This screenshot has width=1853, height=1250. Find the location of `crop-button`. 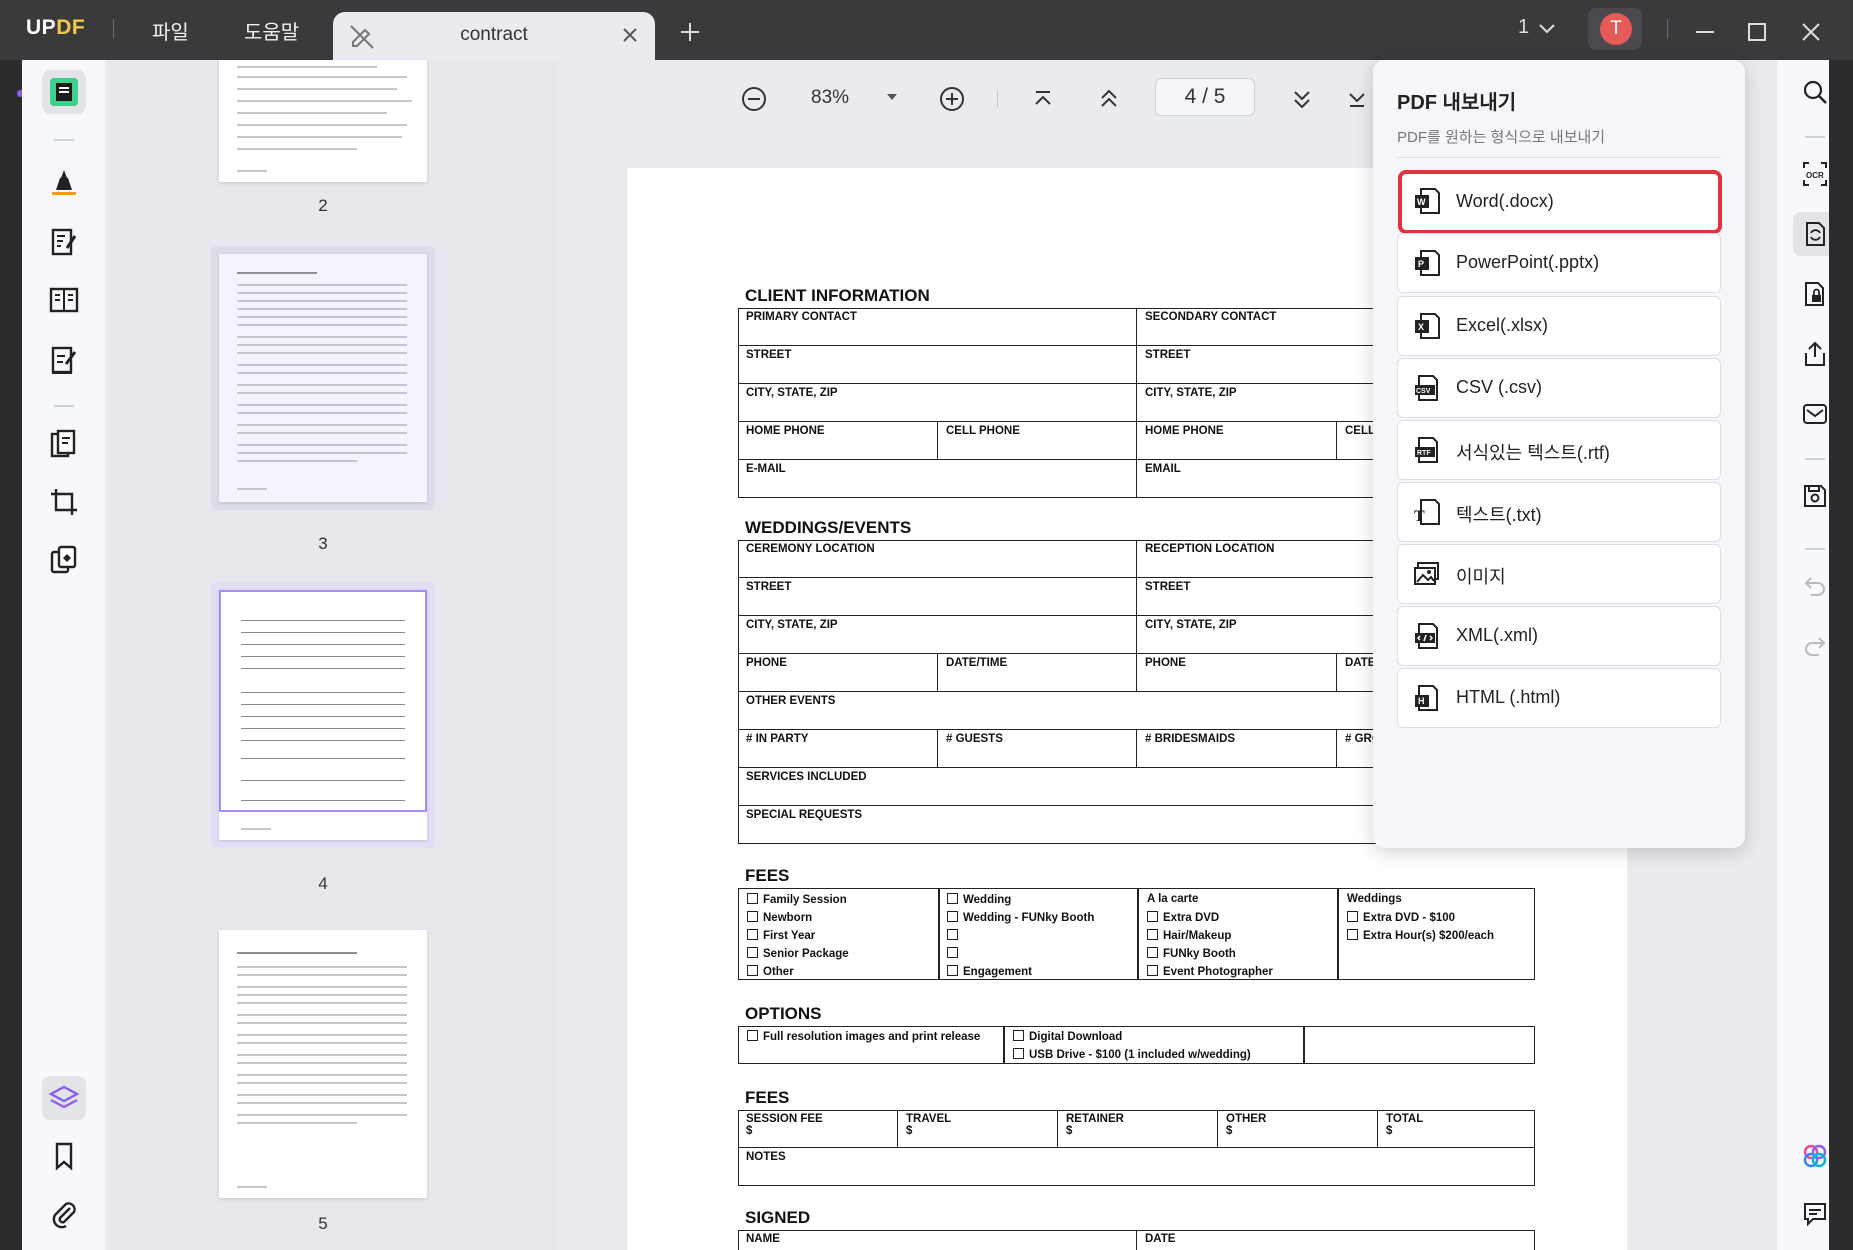

crop-button is located at coordinates (64, 502).